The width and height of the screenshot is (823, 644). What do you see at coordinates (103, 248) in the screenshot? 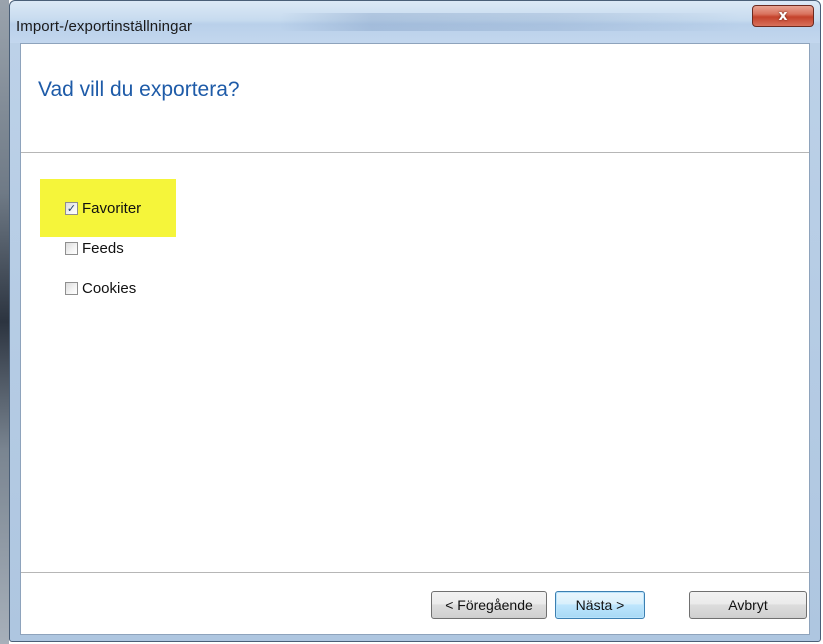
I see `option-label: Feeds` at bounding box center [103, 248].